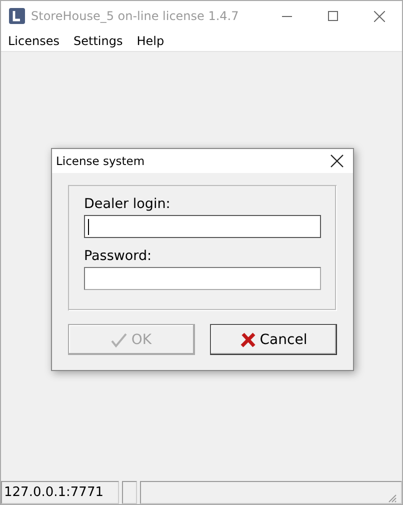 The width and height of the screenshot is (403, 505). I want to click on menu-item: Help, so click(151, 41).